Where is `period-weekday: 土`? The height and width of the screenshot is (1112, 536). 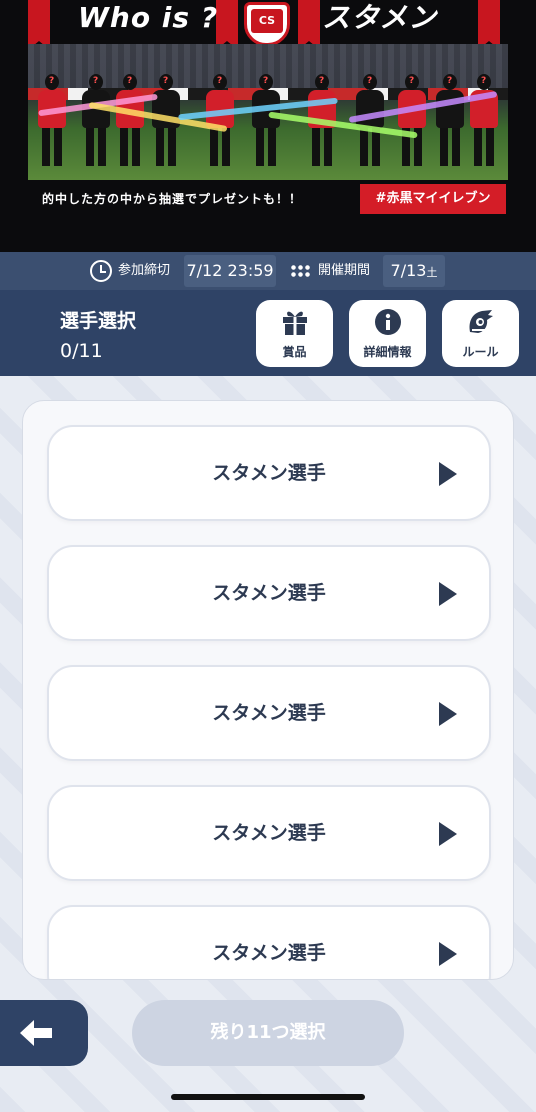
period-weekday: 土 is located at coordinates (432, 272).